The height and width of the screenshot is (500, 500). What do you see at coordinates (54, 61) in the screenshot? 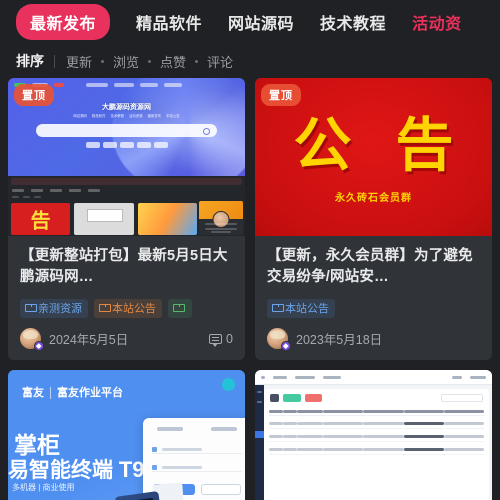
I see `sort-divider` at bounding box center [54, 61].